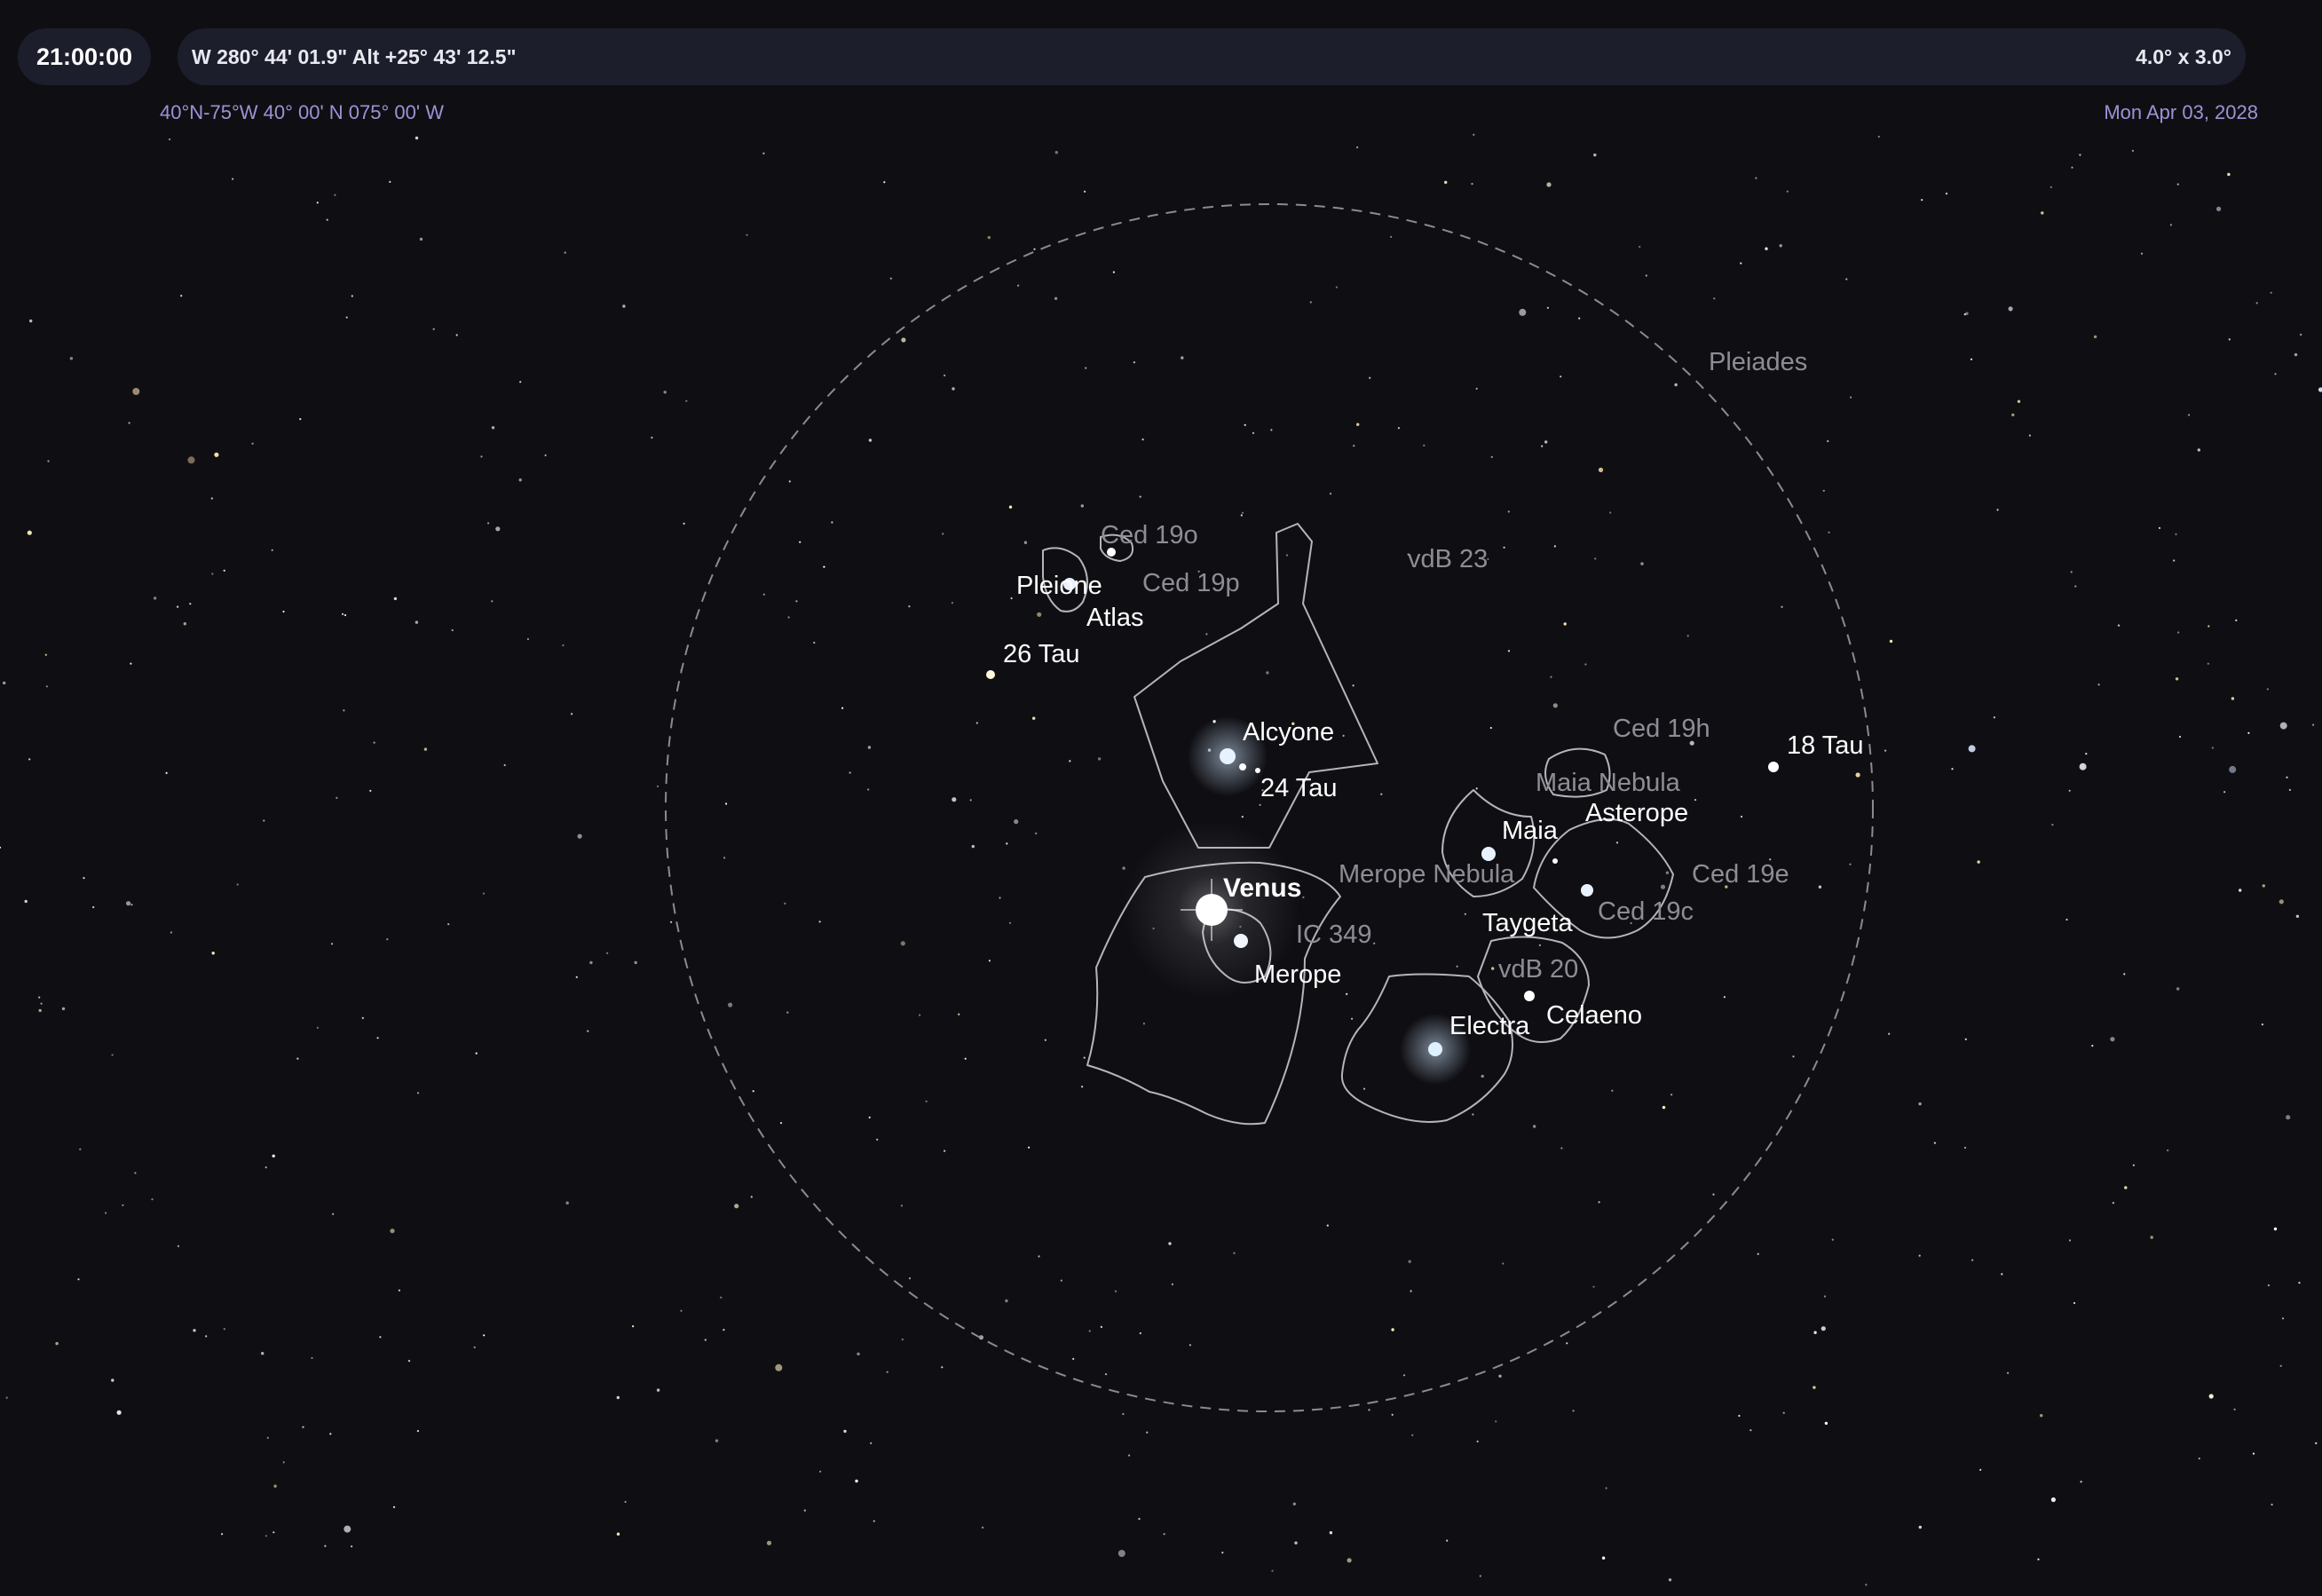 The width and height of the screenshot is (2322, 1596). What do you see at coordinates (1826, 745) in the screenshot?
I see `label-18-tau: 18 Tau` at bounding box center [1826, 745].